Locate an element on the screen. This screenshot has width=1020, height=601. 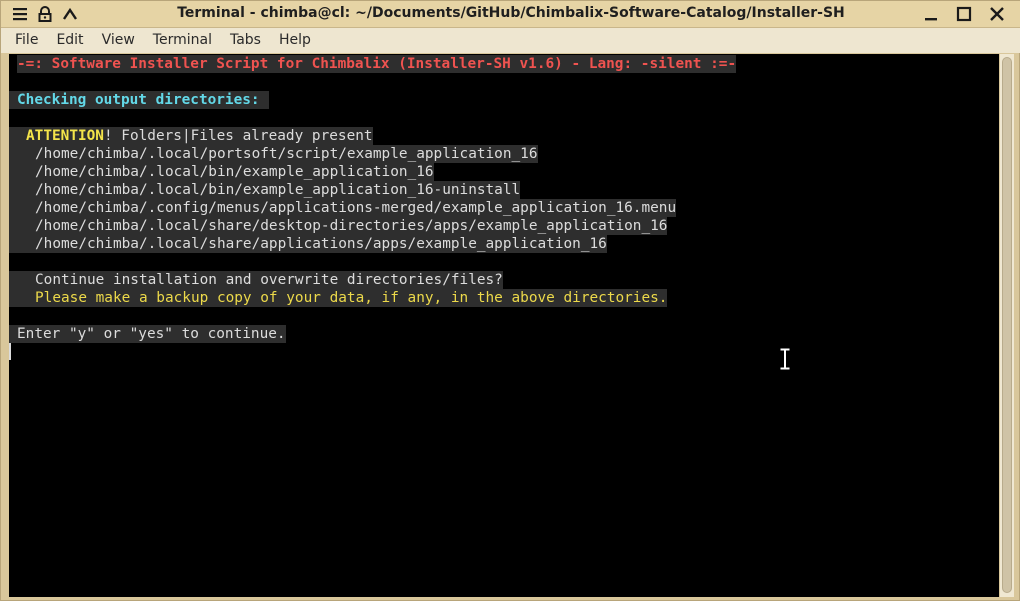
scrollbar-thumb is located at coordinates (1007, 325).